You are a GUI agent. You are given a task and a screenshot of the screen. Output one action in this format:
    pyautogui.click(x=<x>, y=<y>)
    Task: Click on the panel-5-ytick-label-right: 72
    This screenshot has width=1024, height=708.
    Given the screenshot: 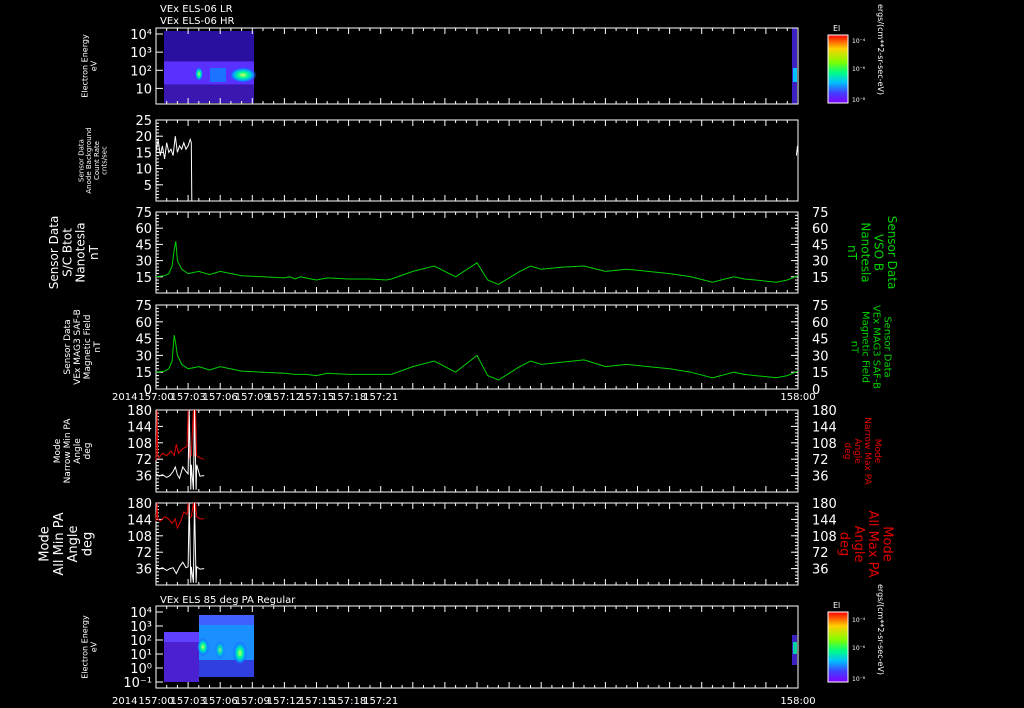 What is the action you would take?
    pyautogui.click(x=820, y=460)
    